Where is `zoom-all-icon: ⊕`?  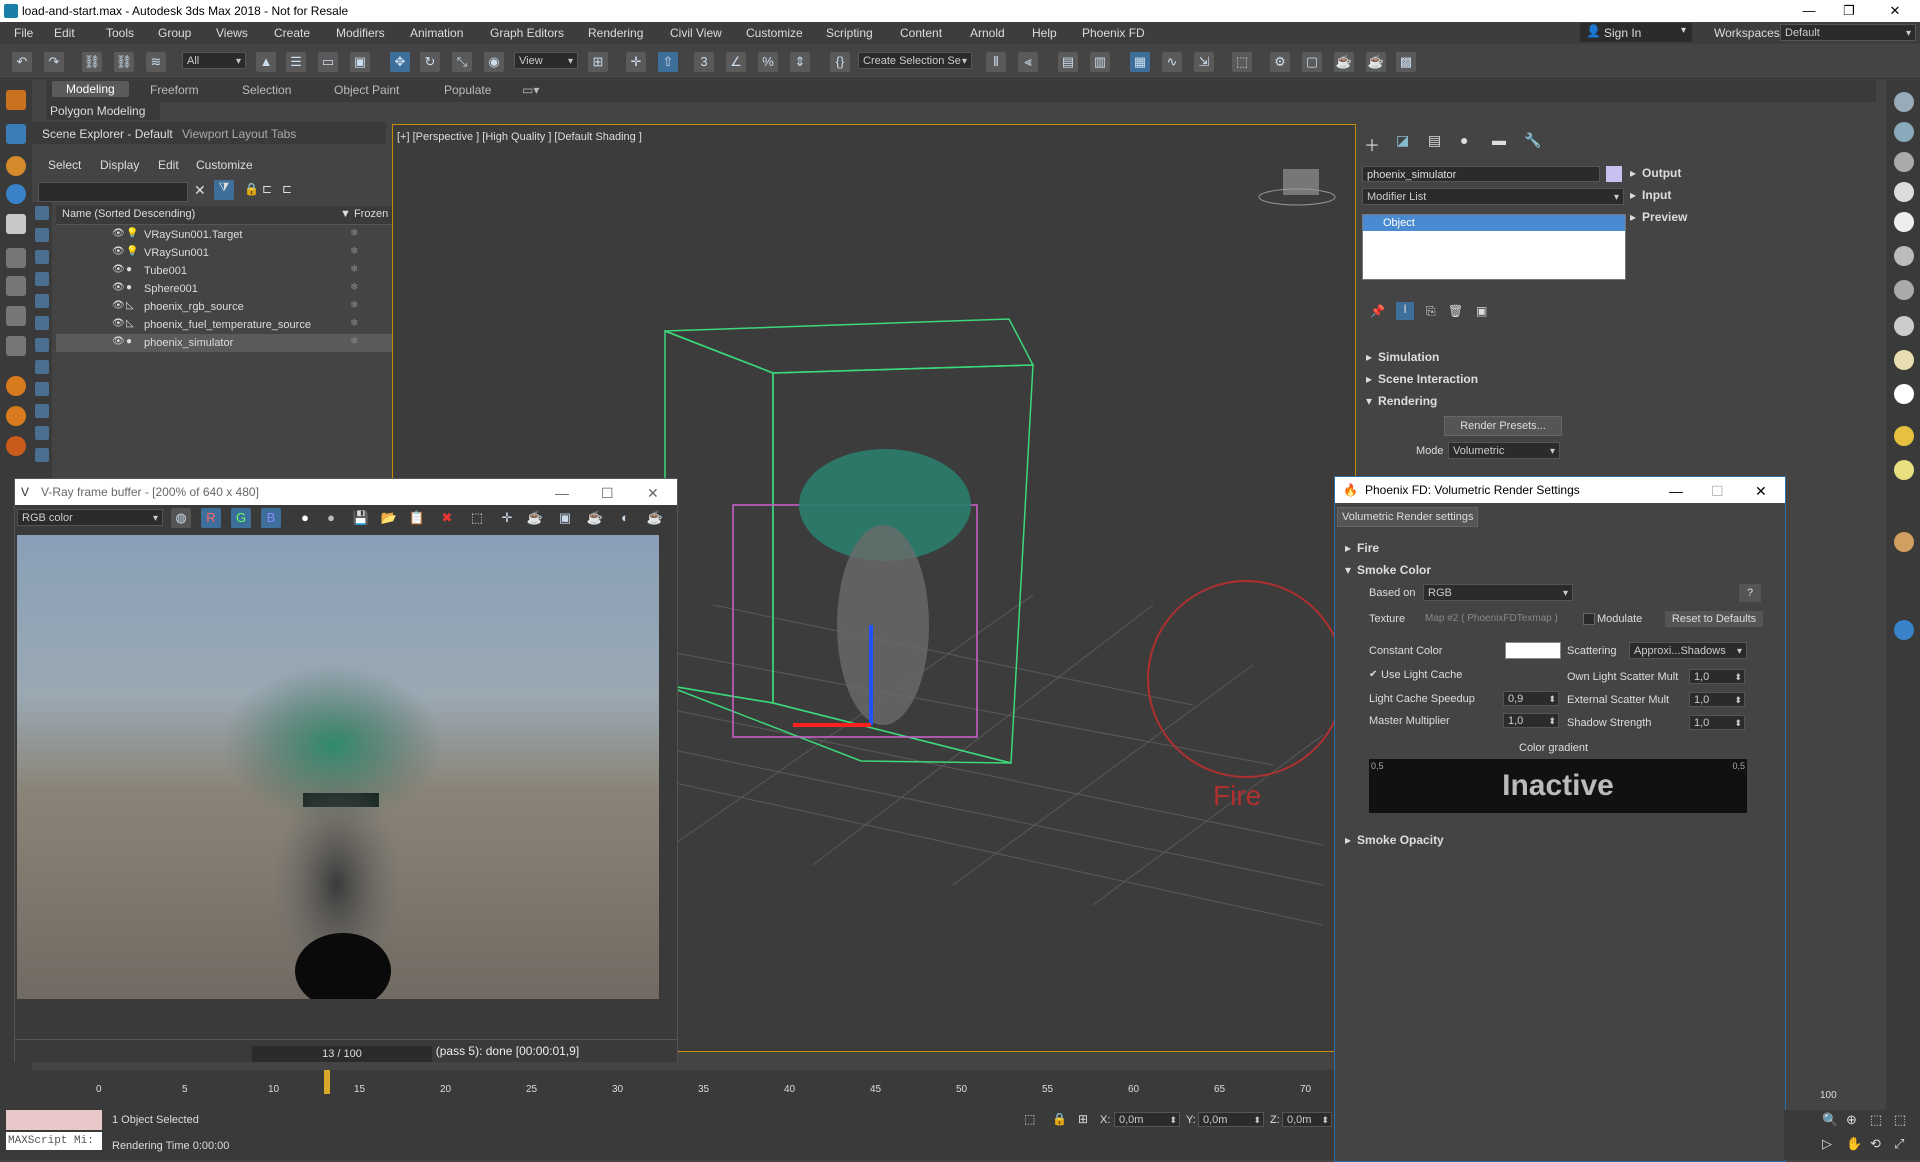
zoom-all-icon: ⊕ is located at coordinates (1851, 1120).